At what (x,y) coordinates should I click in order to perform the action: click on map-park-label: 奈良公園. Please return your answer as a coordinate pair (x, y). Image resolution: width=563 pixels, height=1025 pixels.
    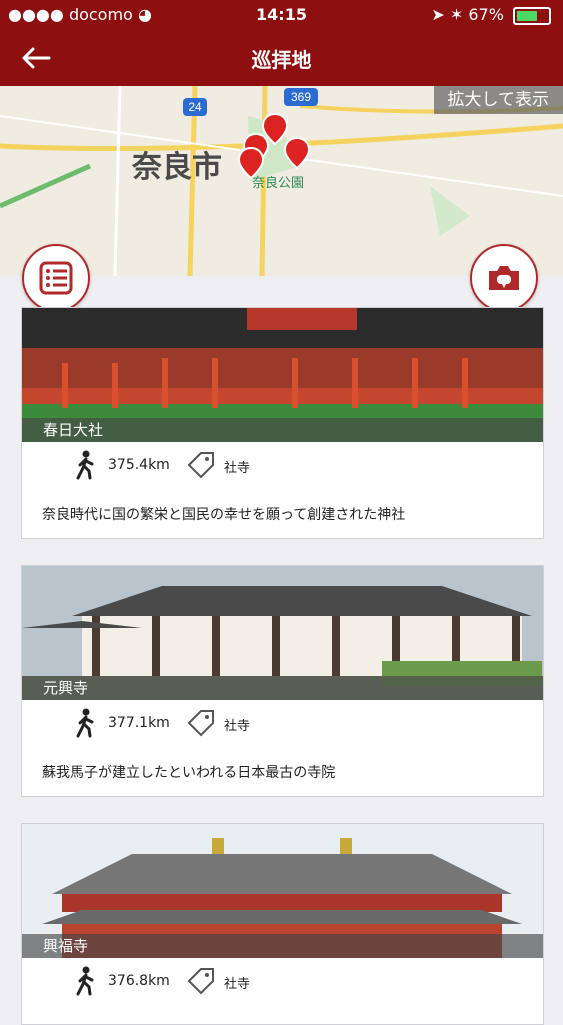
    Looking at the image, I should click on (278, 181).